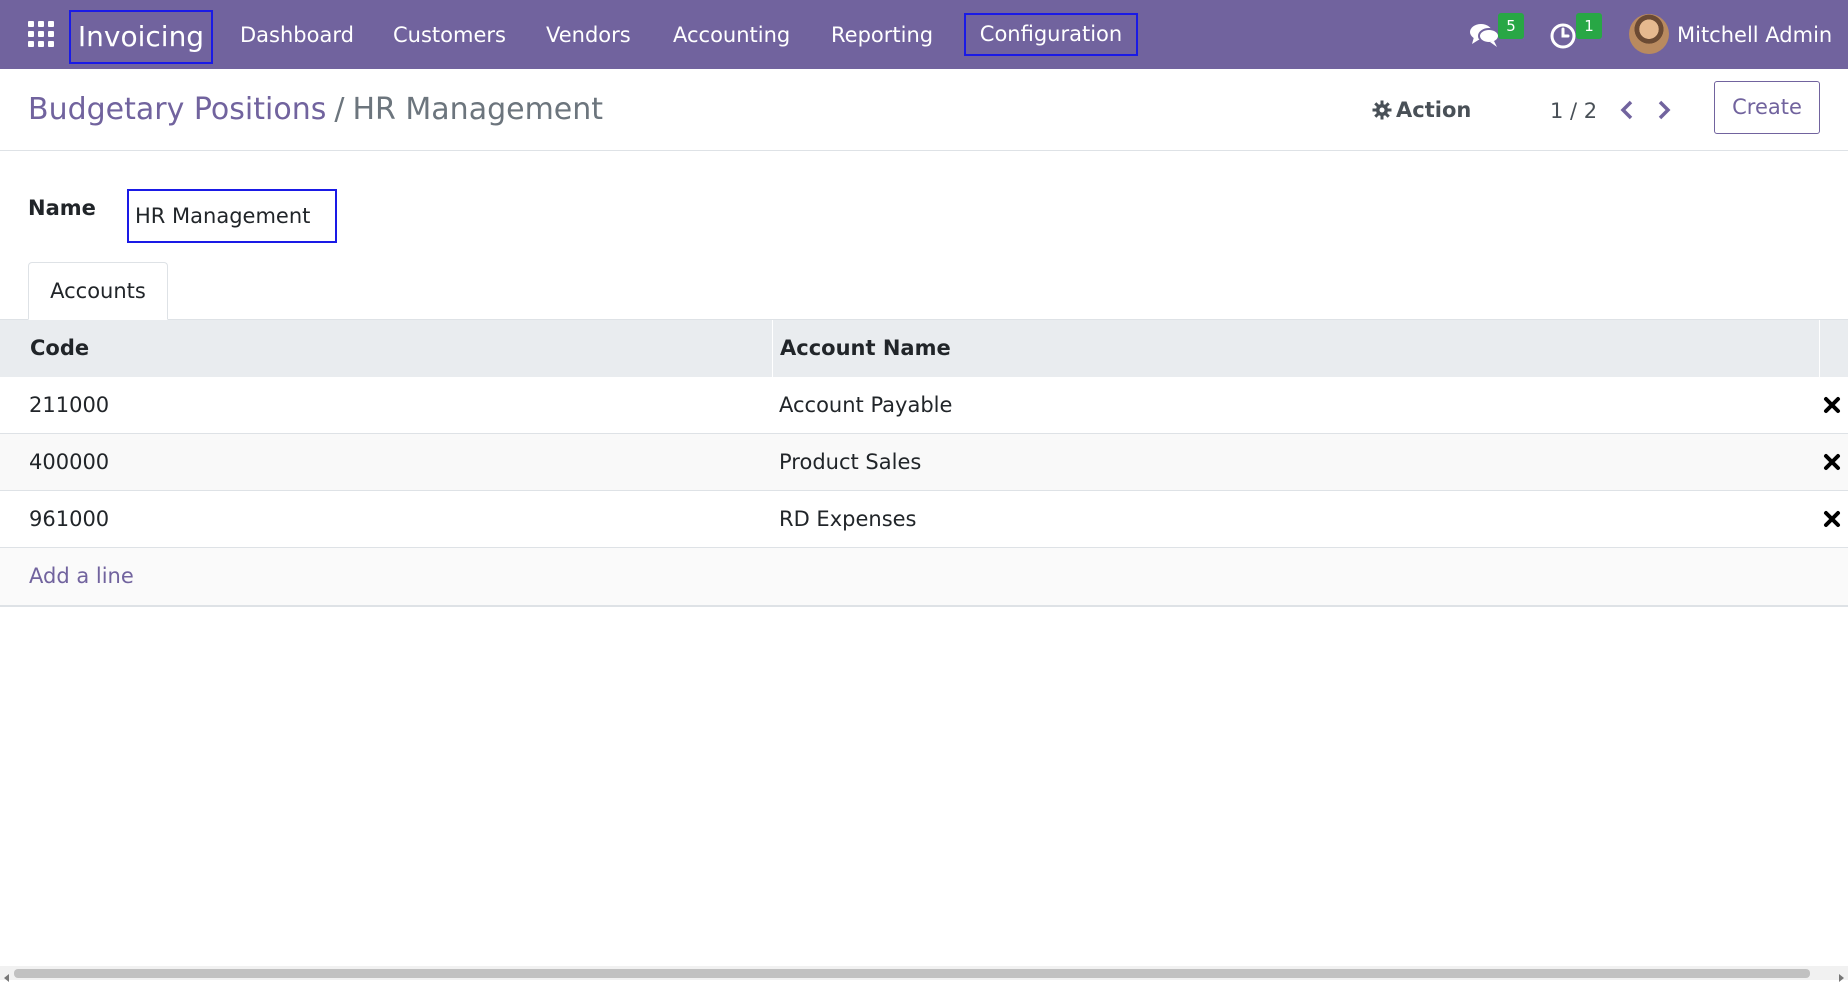 The image size is (1848, 987). Describe the element at coordinates (1589, 26) in the screenshot. I see `activities-badge: 1` at that location.